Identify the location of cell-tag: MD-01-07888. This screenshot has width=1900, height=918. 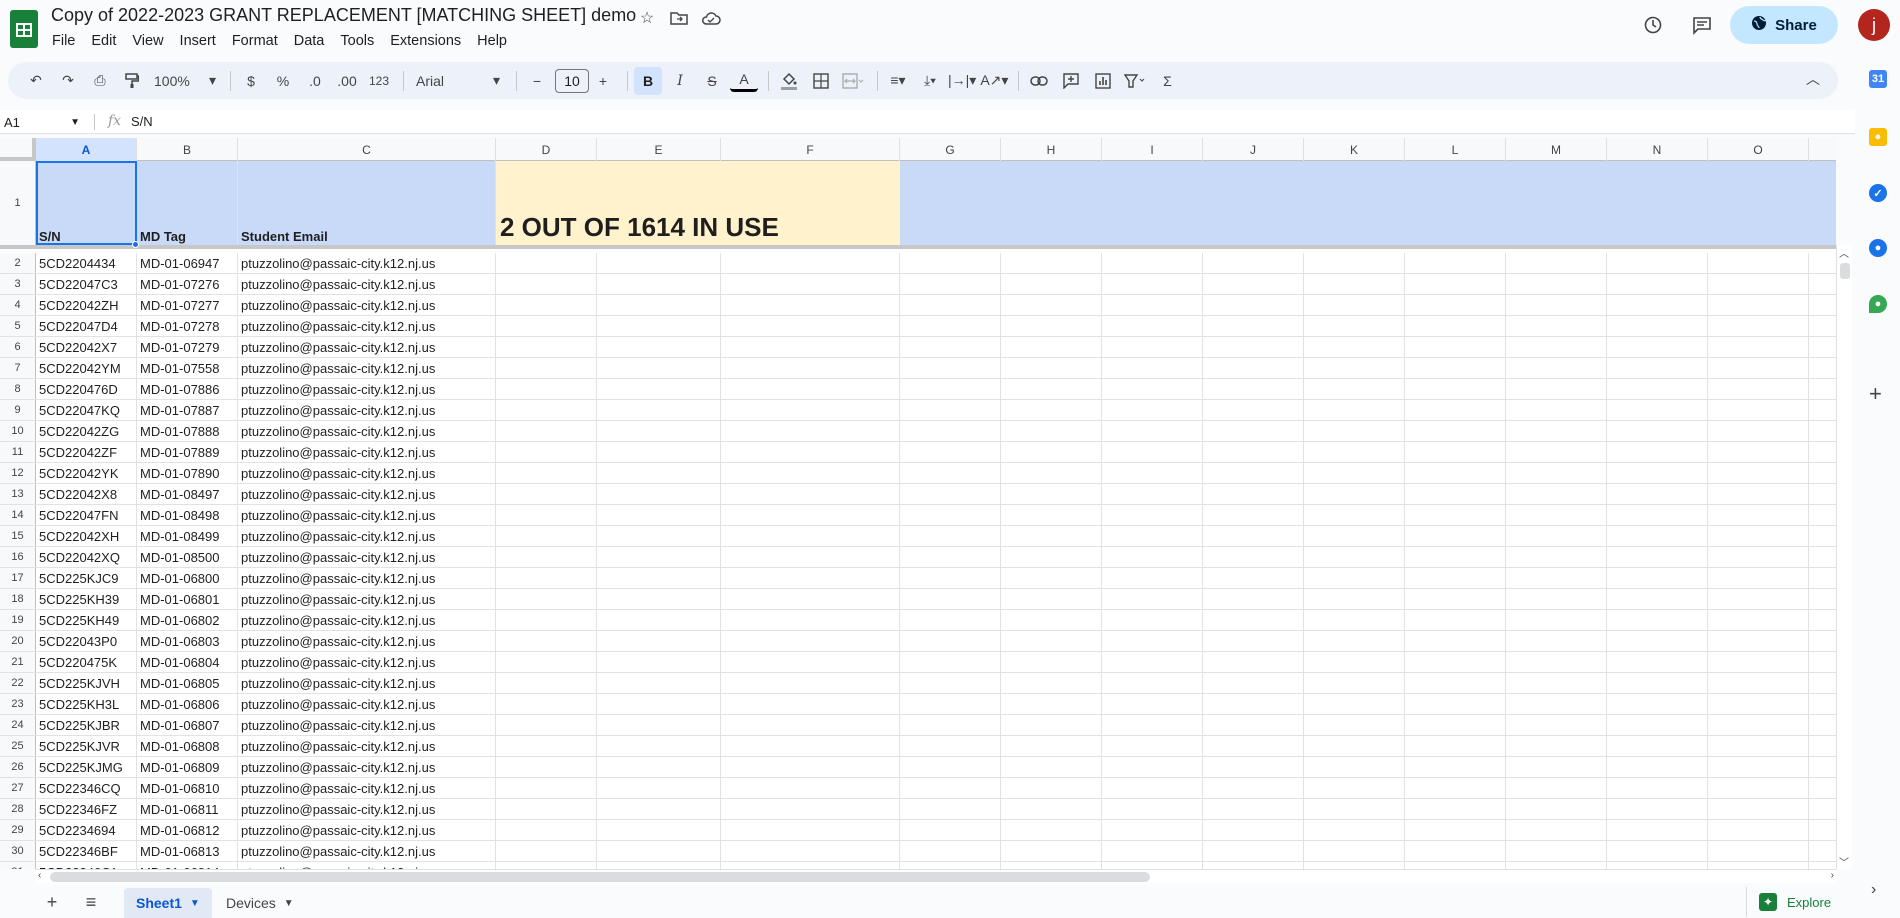
(187, 431).